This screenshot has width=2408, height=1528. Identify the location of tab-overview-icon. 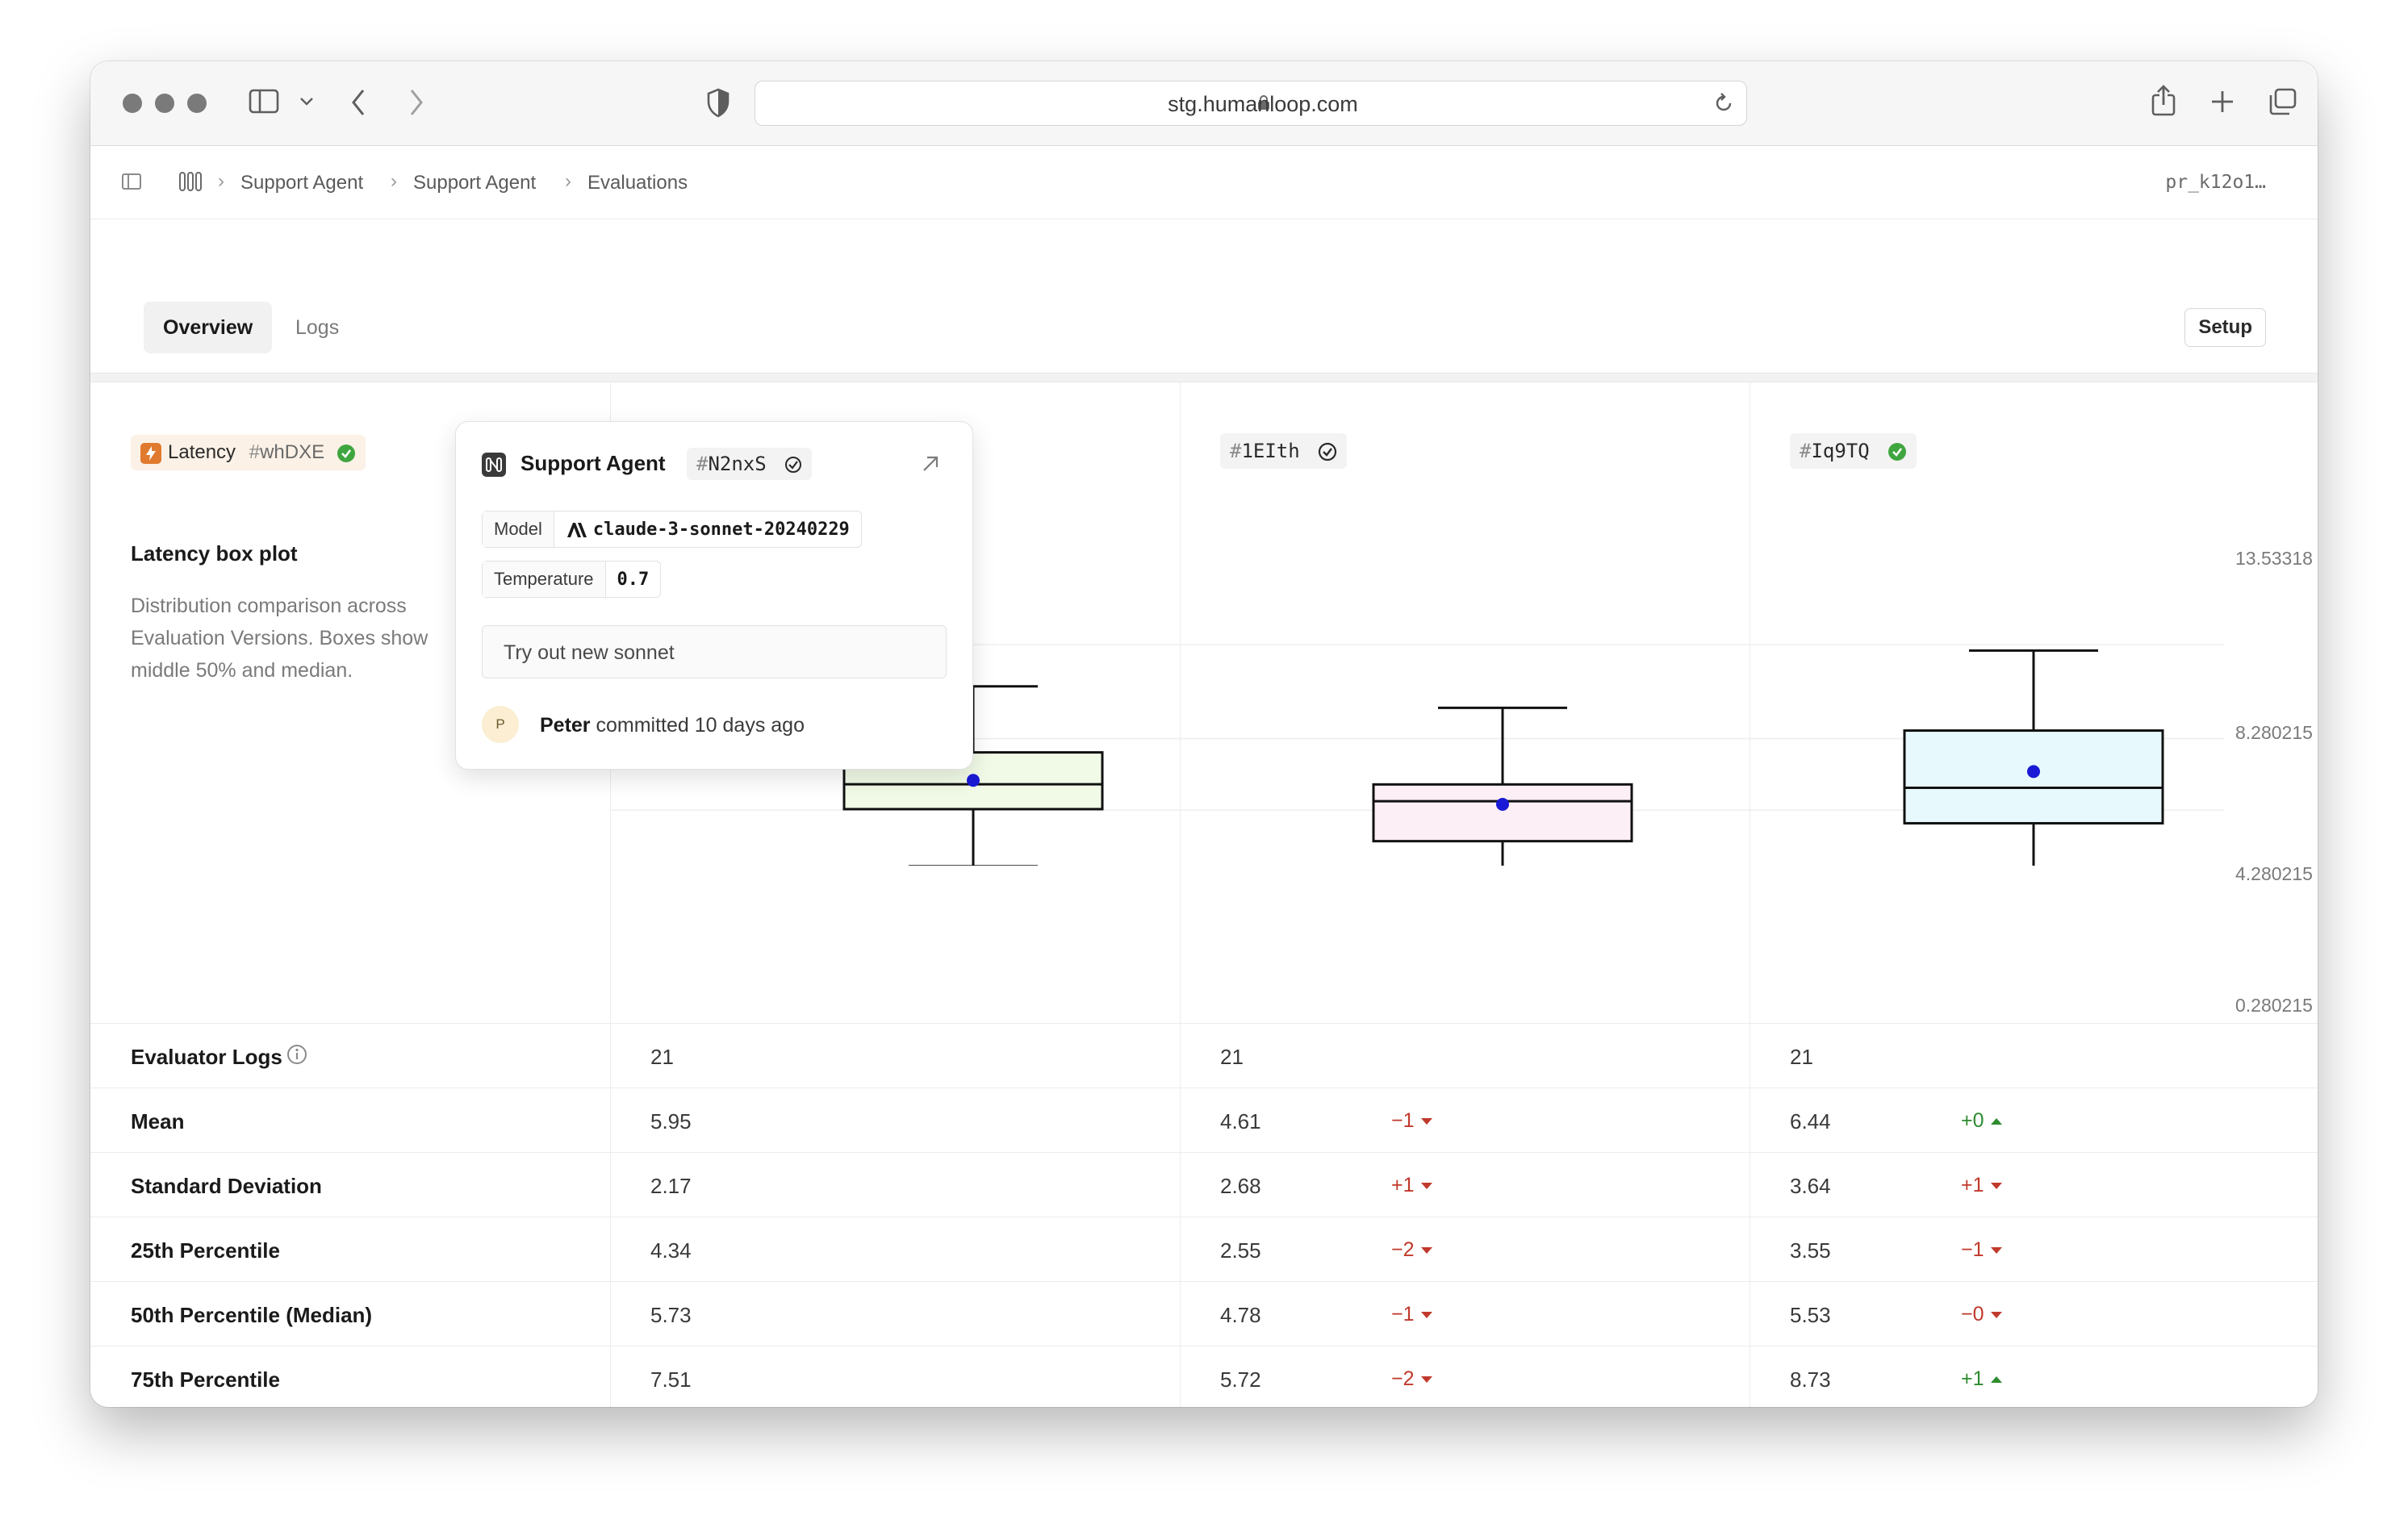
(2283, 102).